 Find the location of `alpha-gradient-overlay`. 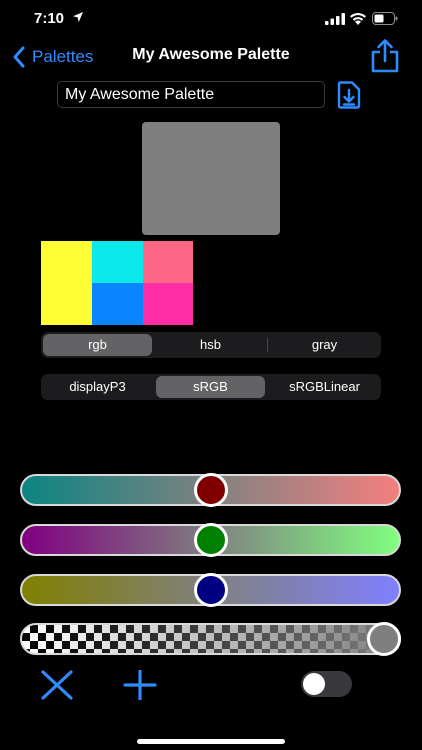

alpha-gradient-overlay is located at coordinates (210, 639).